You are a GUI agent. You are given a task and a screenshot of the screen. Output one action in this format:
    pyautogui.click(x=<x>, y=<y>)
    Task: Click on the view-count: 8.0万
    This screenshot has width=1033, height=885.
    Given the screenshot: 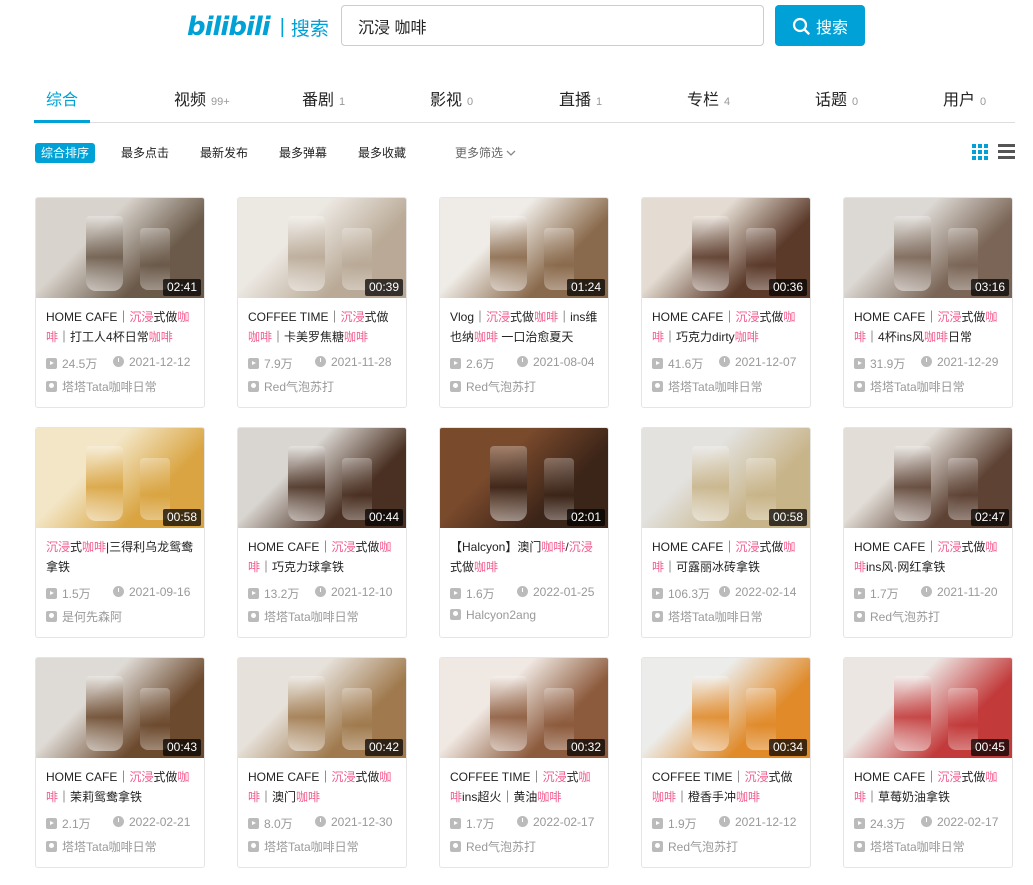 What is the action you would take?
    pyautogui.click(x=270, y=823)
    